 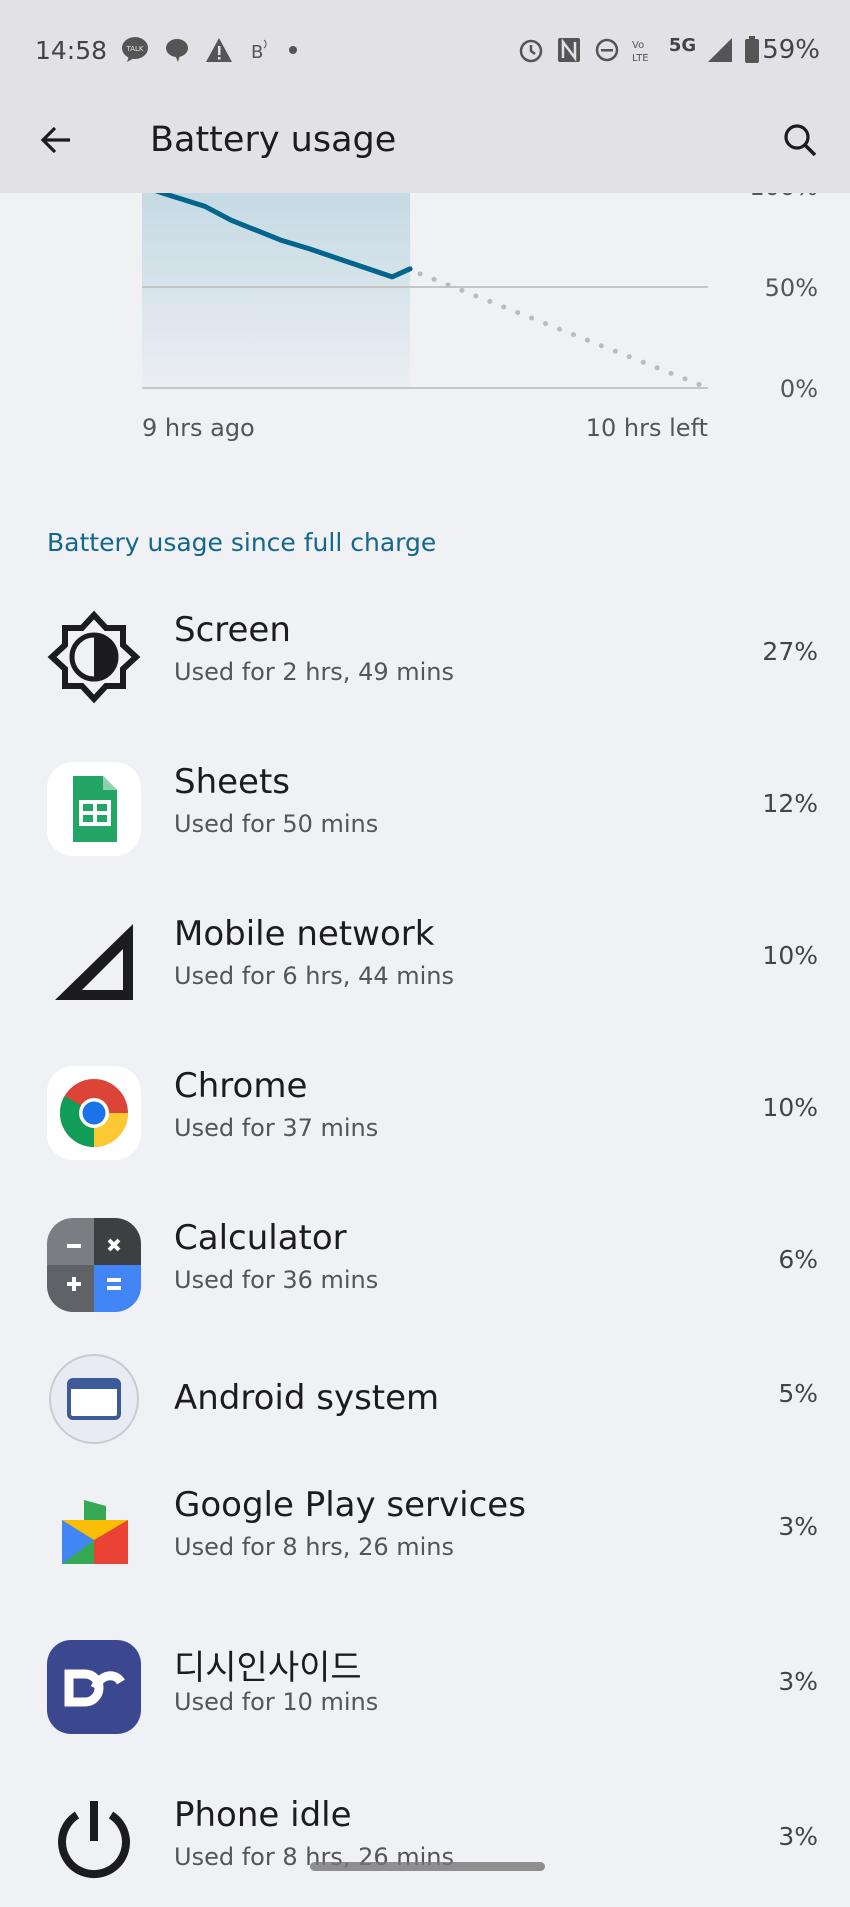 I want to click on projection-line, so click(x=564, y=331).